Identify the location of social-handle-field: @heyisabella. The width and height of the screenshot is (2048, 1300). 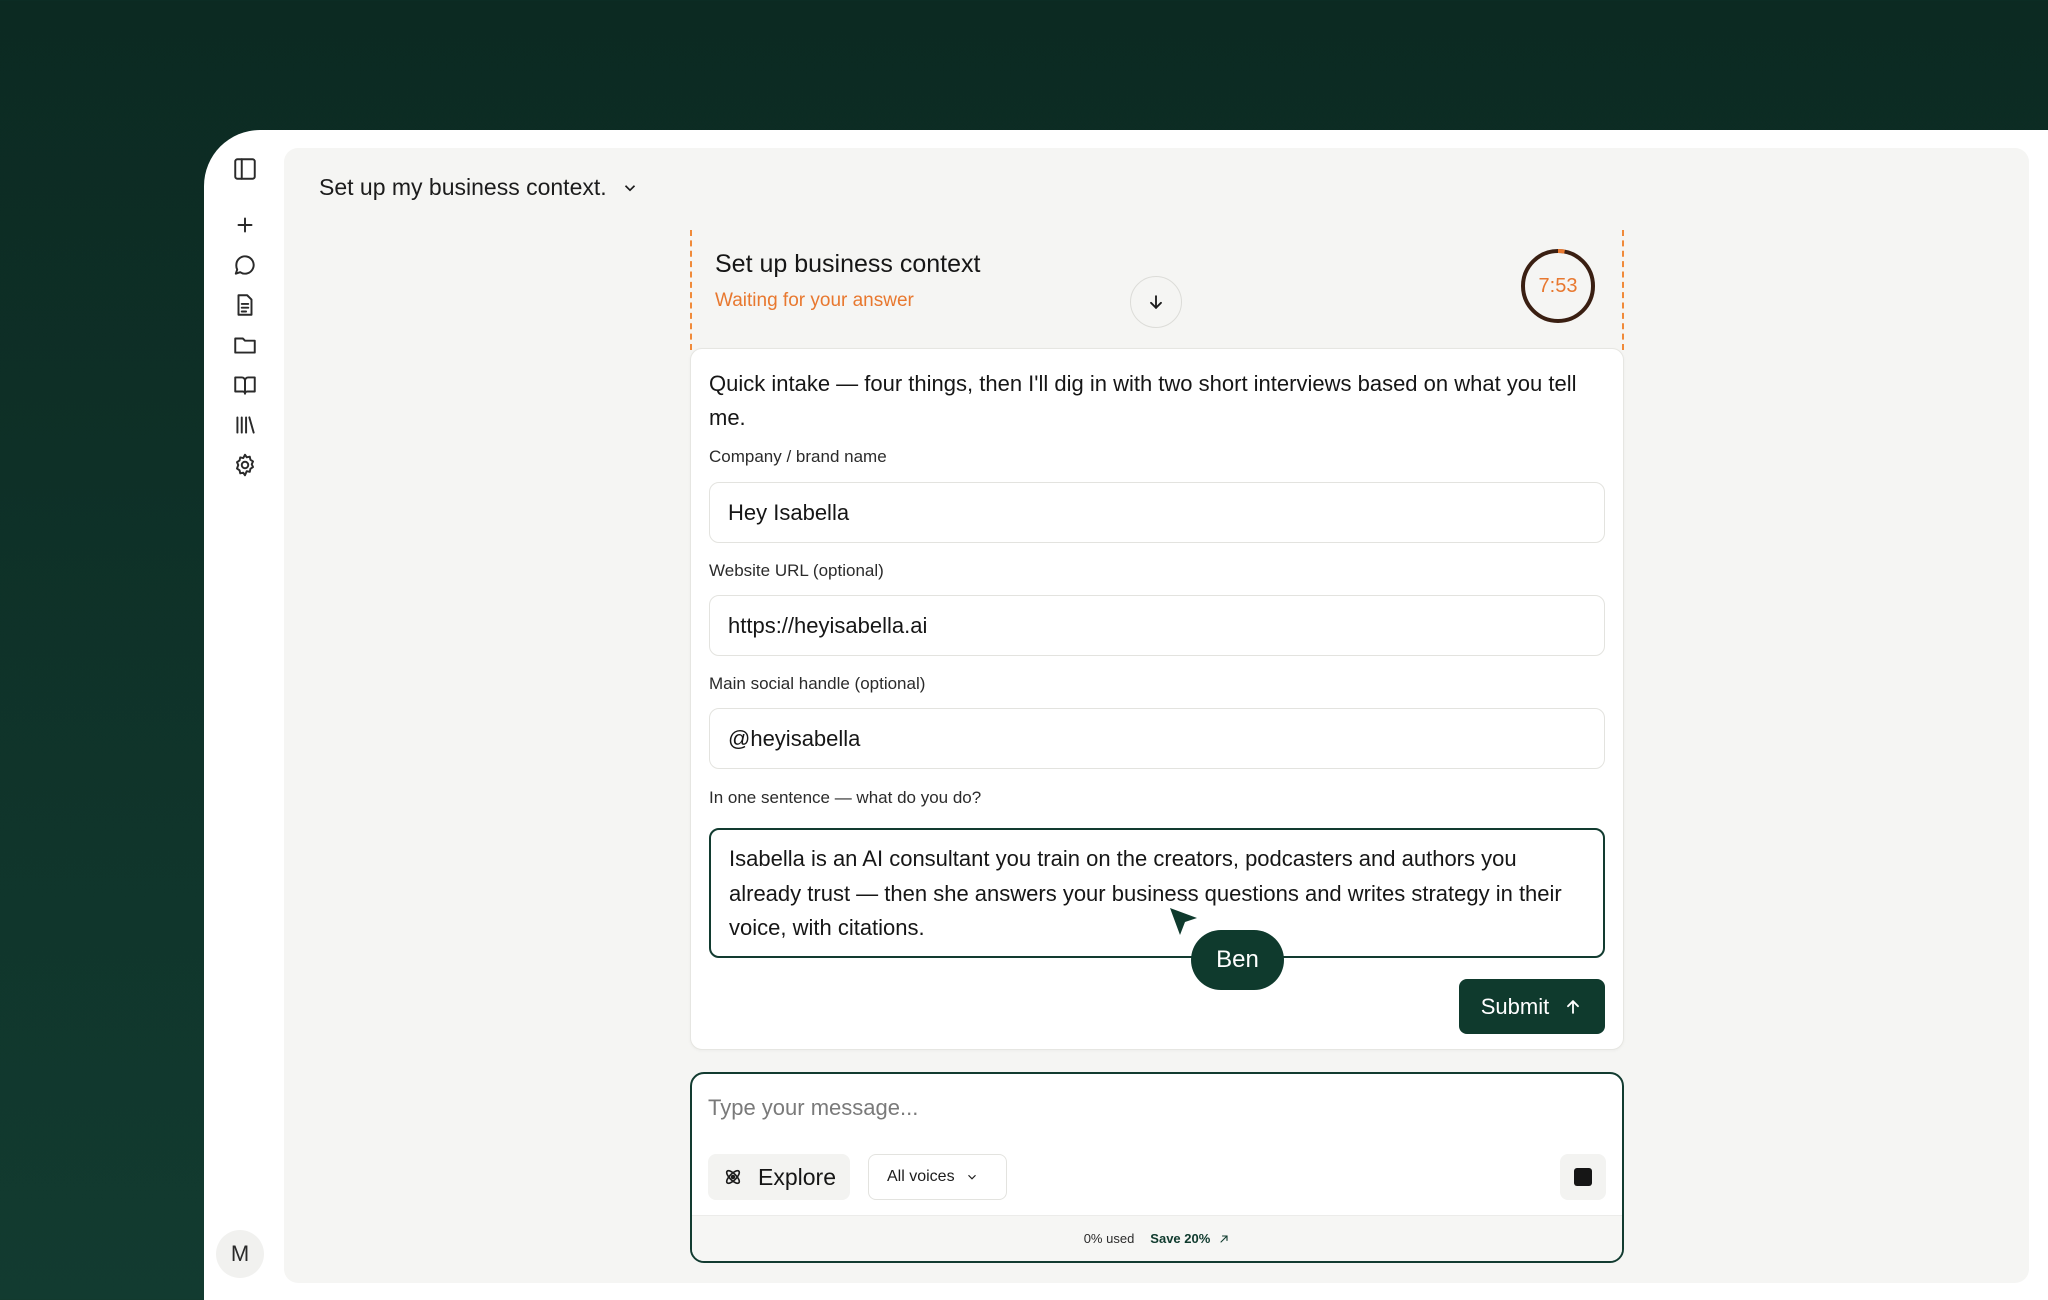
(1157, 738).